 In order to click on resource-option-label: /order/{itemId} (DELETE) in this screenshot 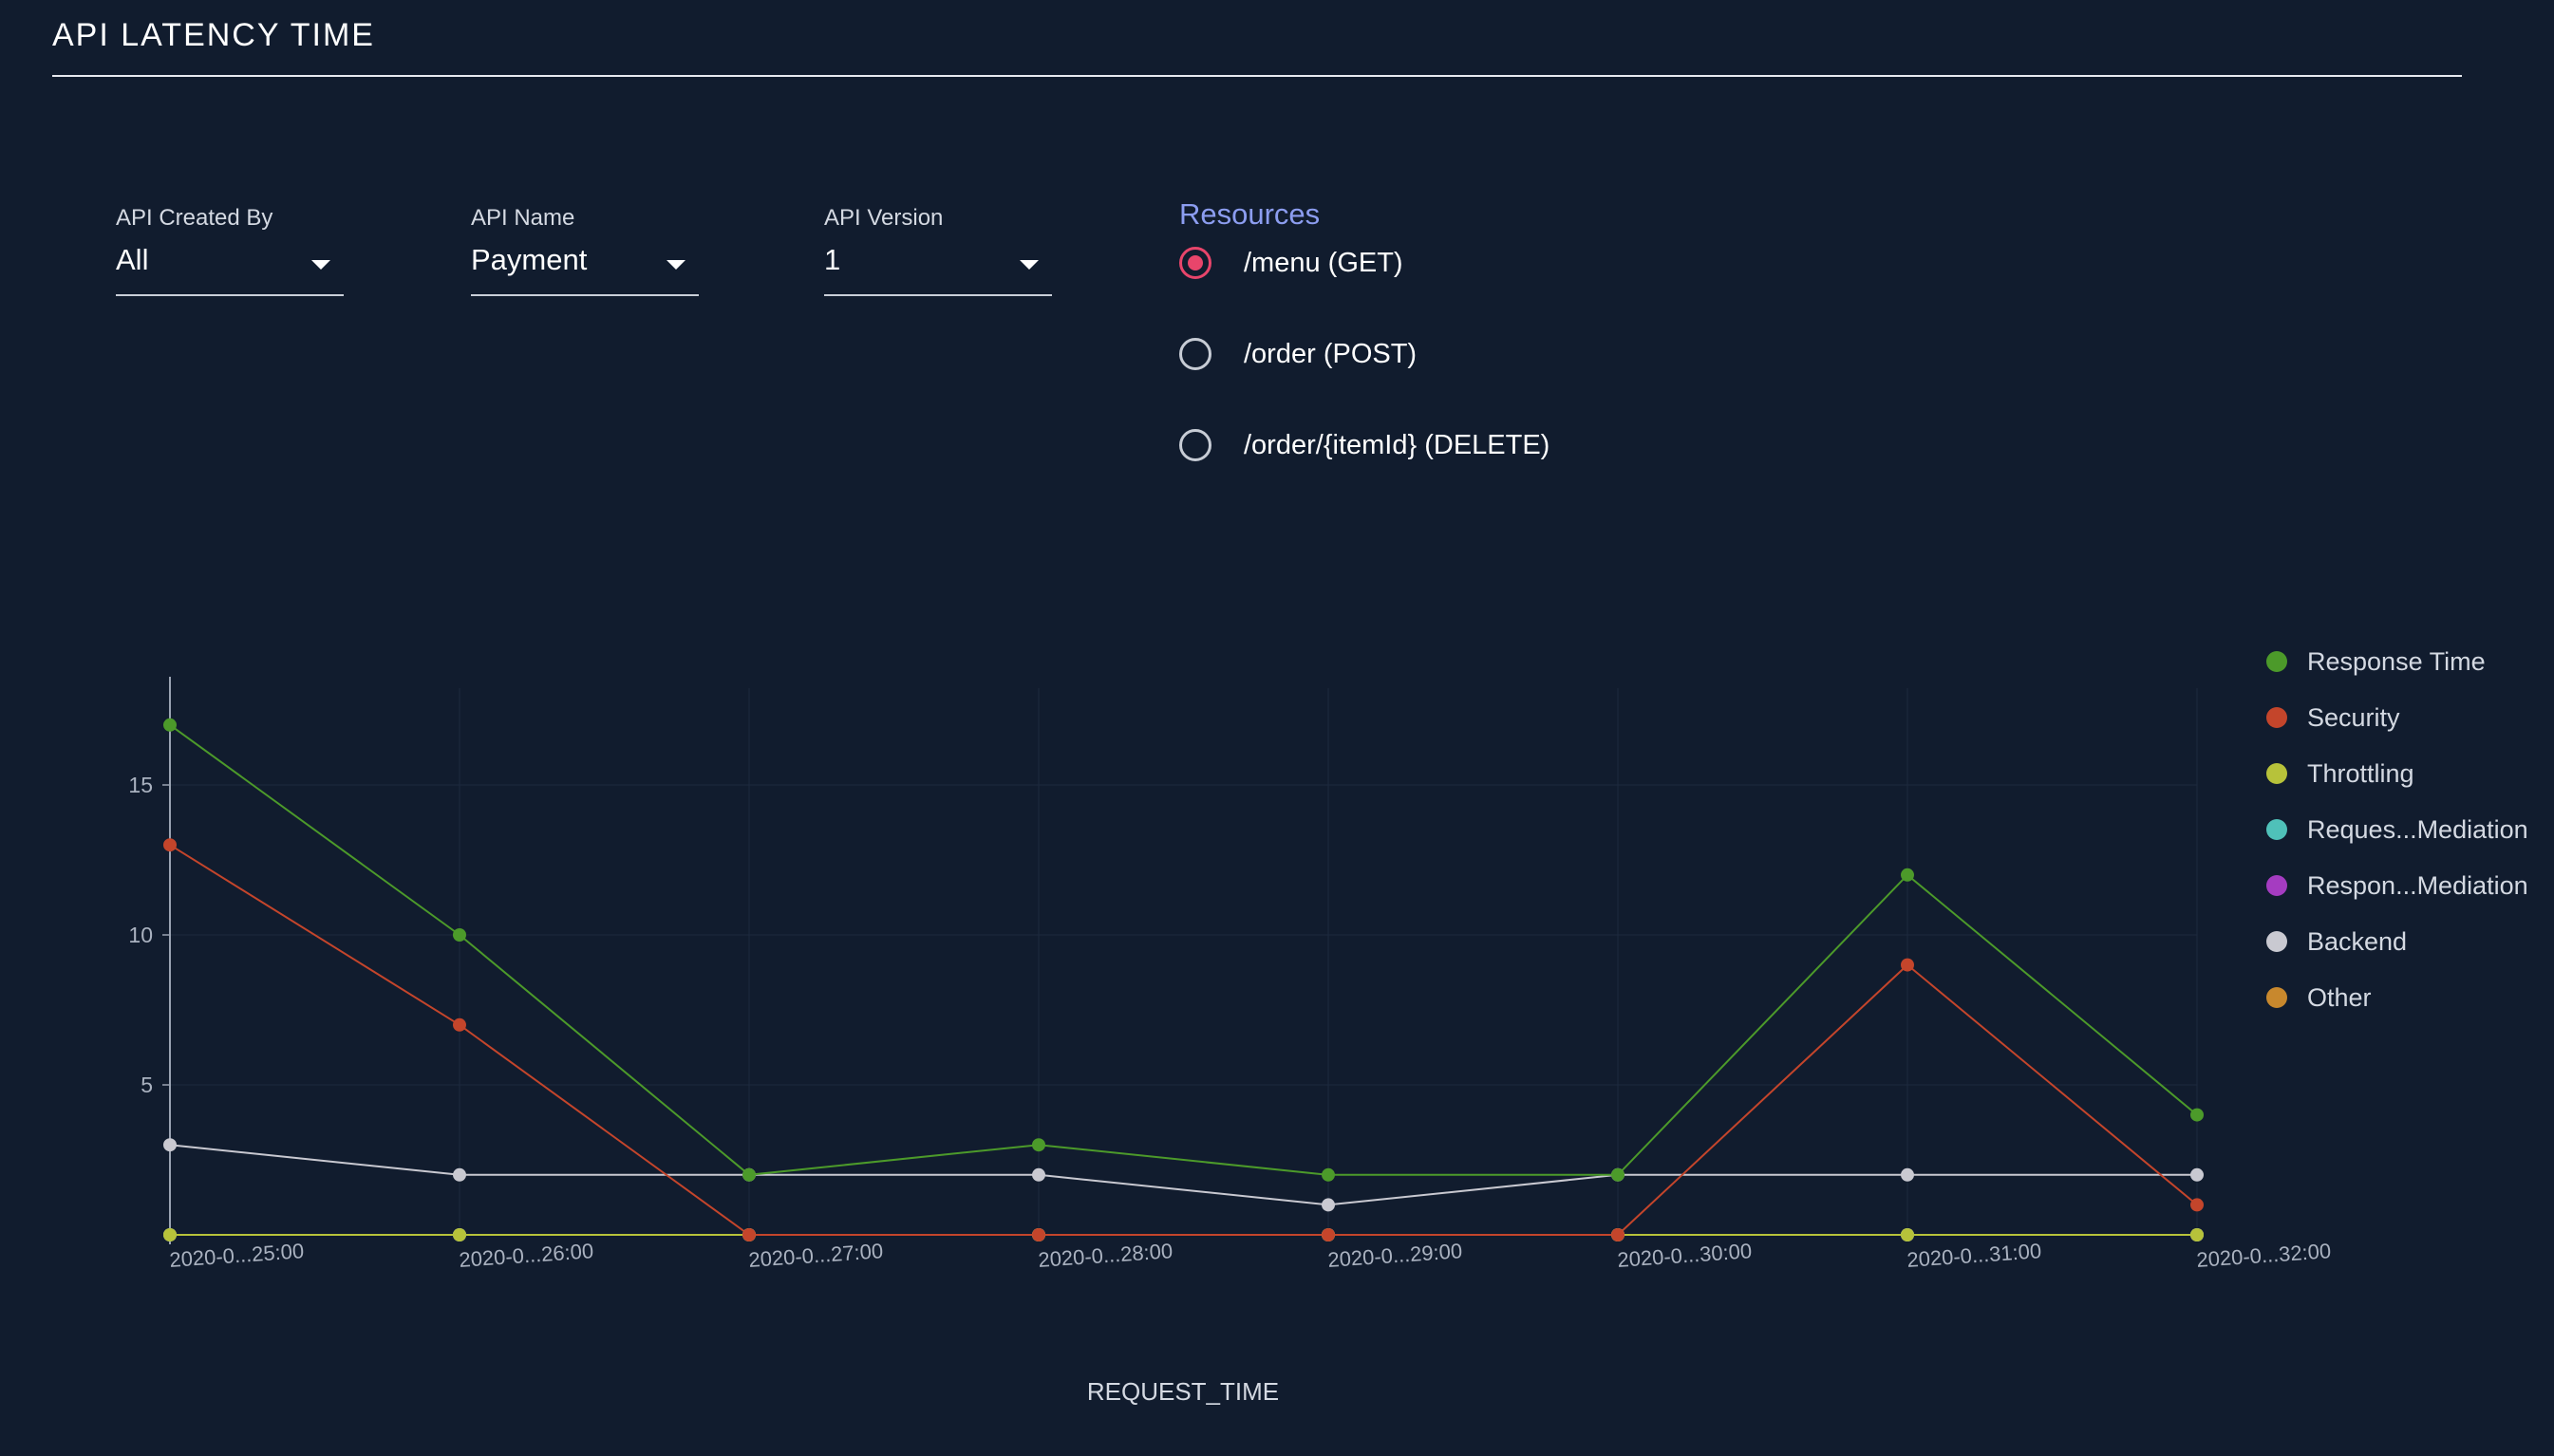, I will do `click(1397, 445)`.